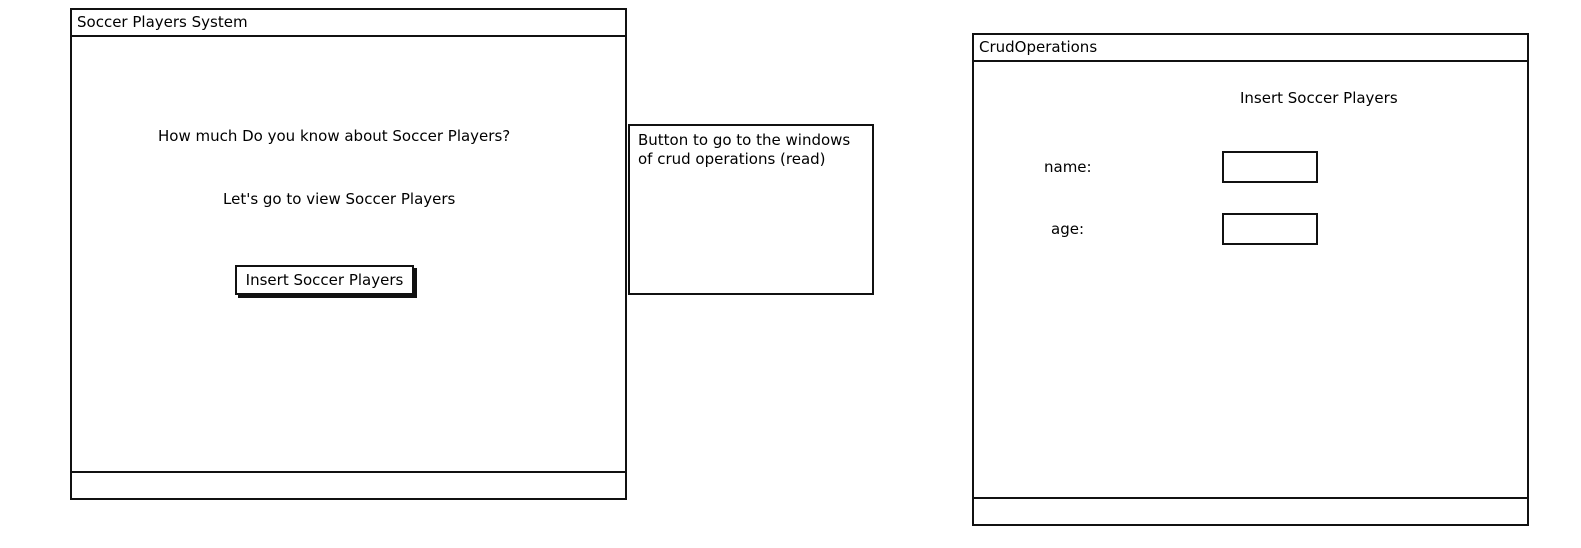 Image resolution: width=1581 pixels, height=548 pixels. I want to click on age-label: age:, so click(1067, 229).